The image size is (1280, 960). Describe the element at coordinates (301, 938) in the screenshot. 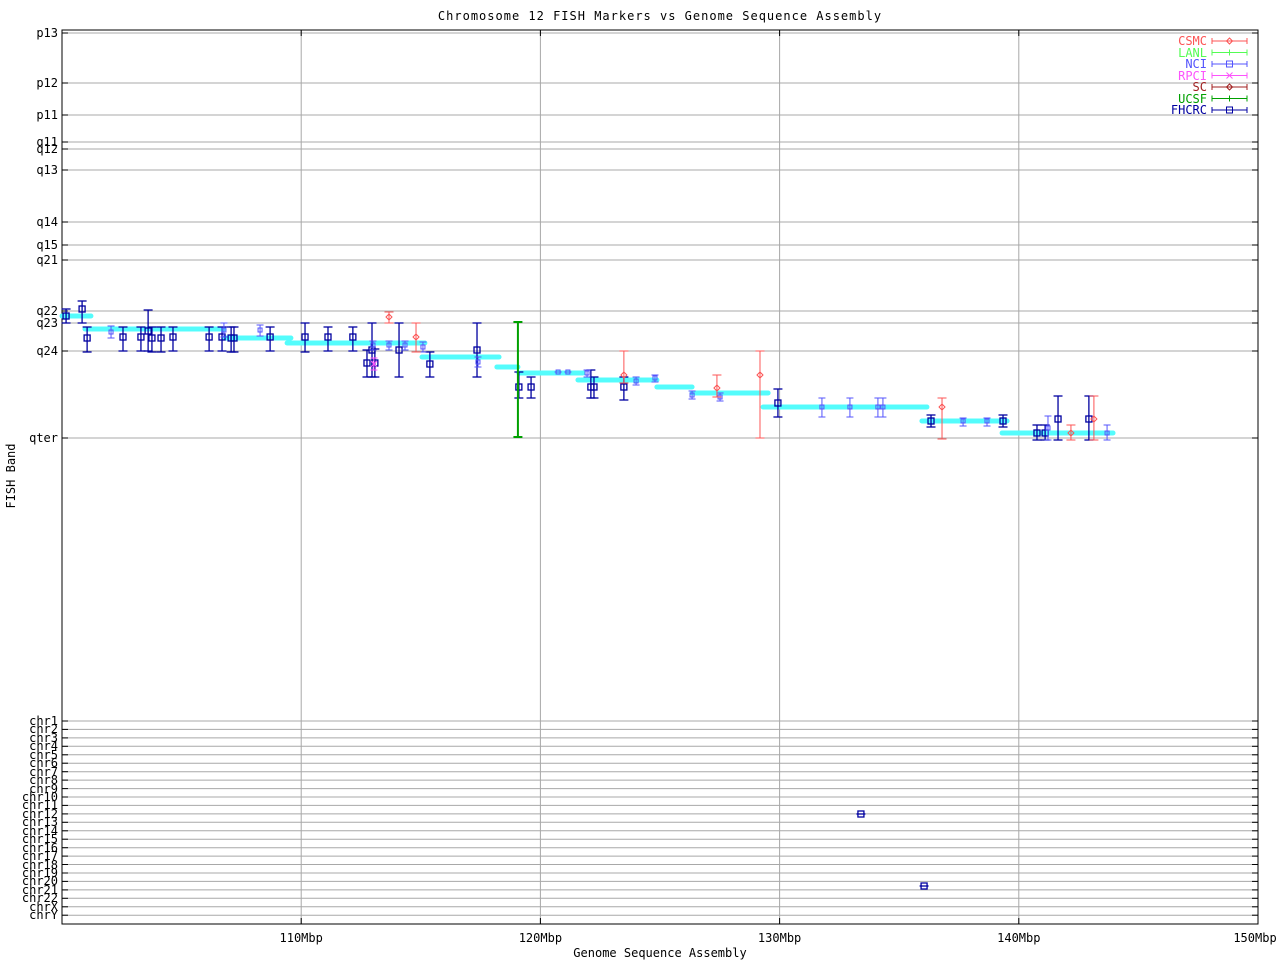

I see `x-tick-label: 110Mbp` at that location.